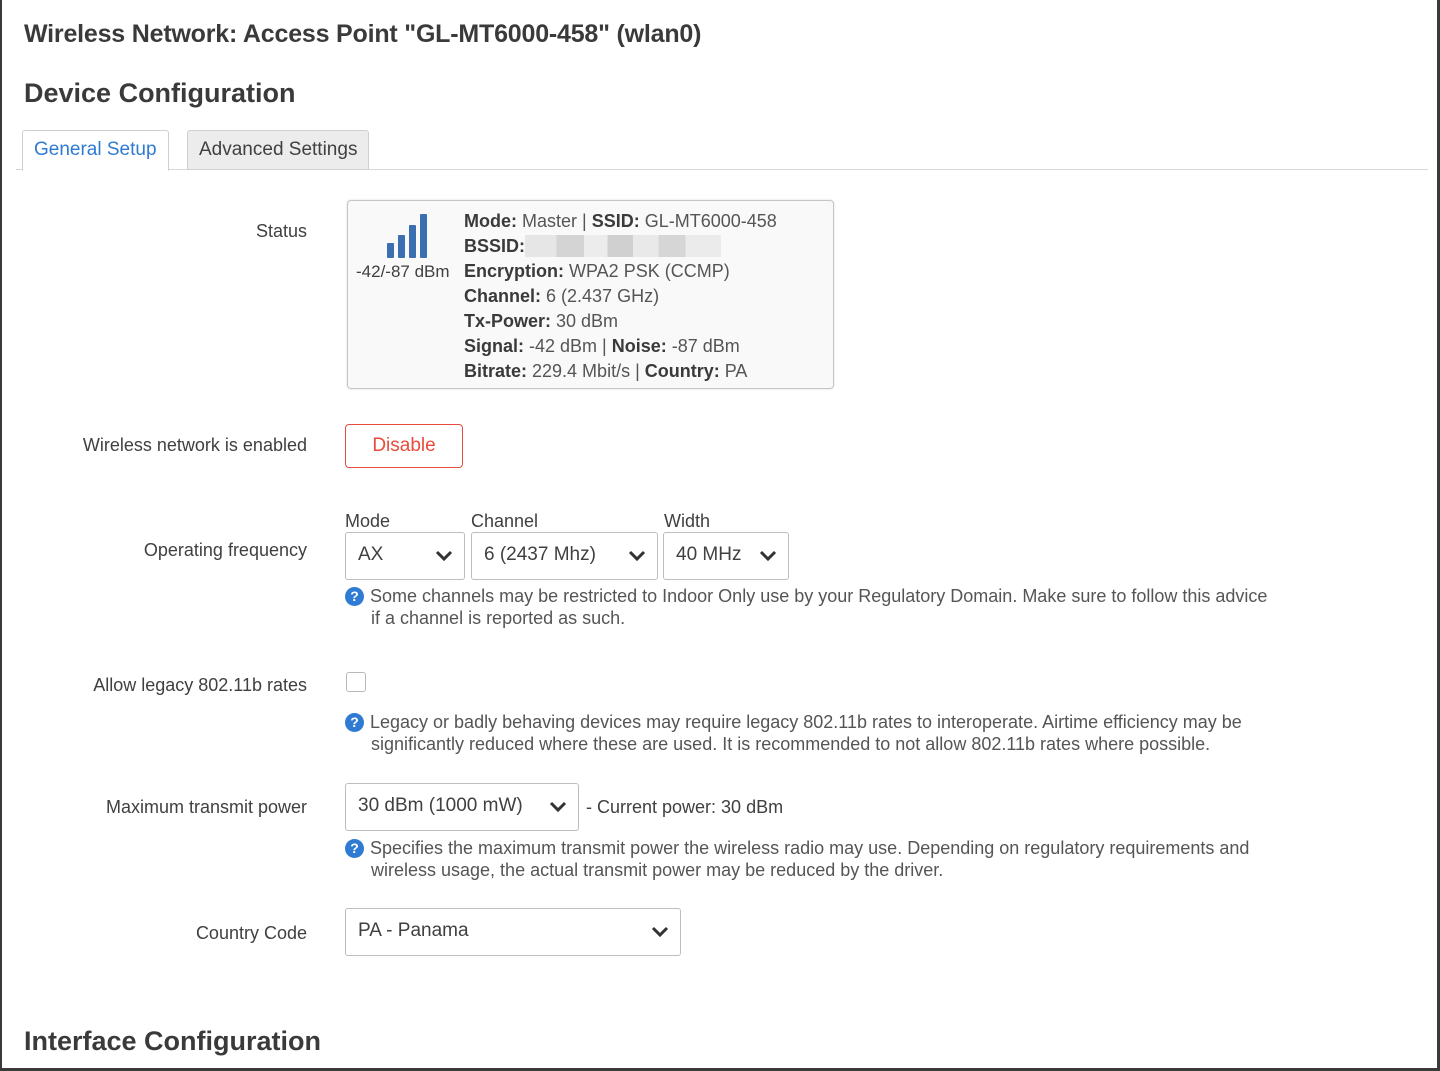 The width and height of the screenshot is (1440, 1071). I want to click on encryption-value: WPA2 PSK (CCMP), so click(647, 271).